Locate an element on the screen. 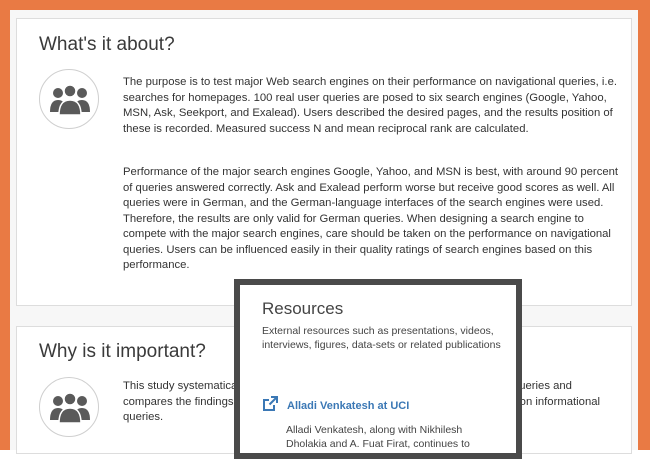 The image size is (650, 459). resource-link-alladi-venkatesh: Alladi Venkatesh at UCI is located at coordinates (335, 406).